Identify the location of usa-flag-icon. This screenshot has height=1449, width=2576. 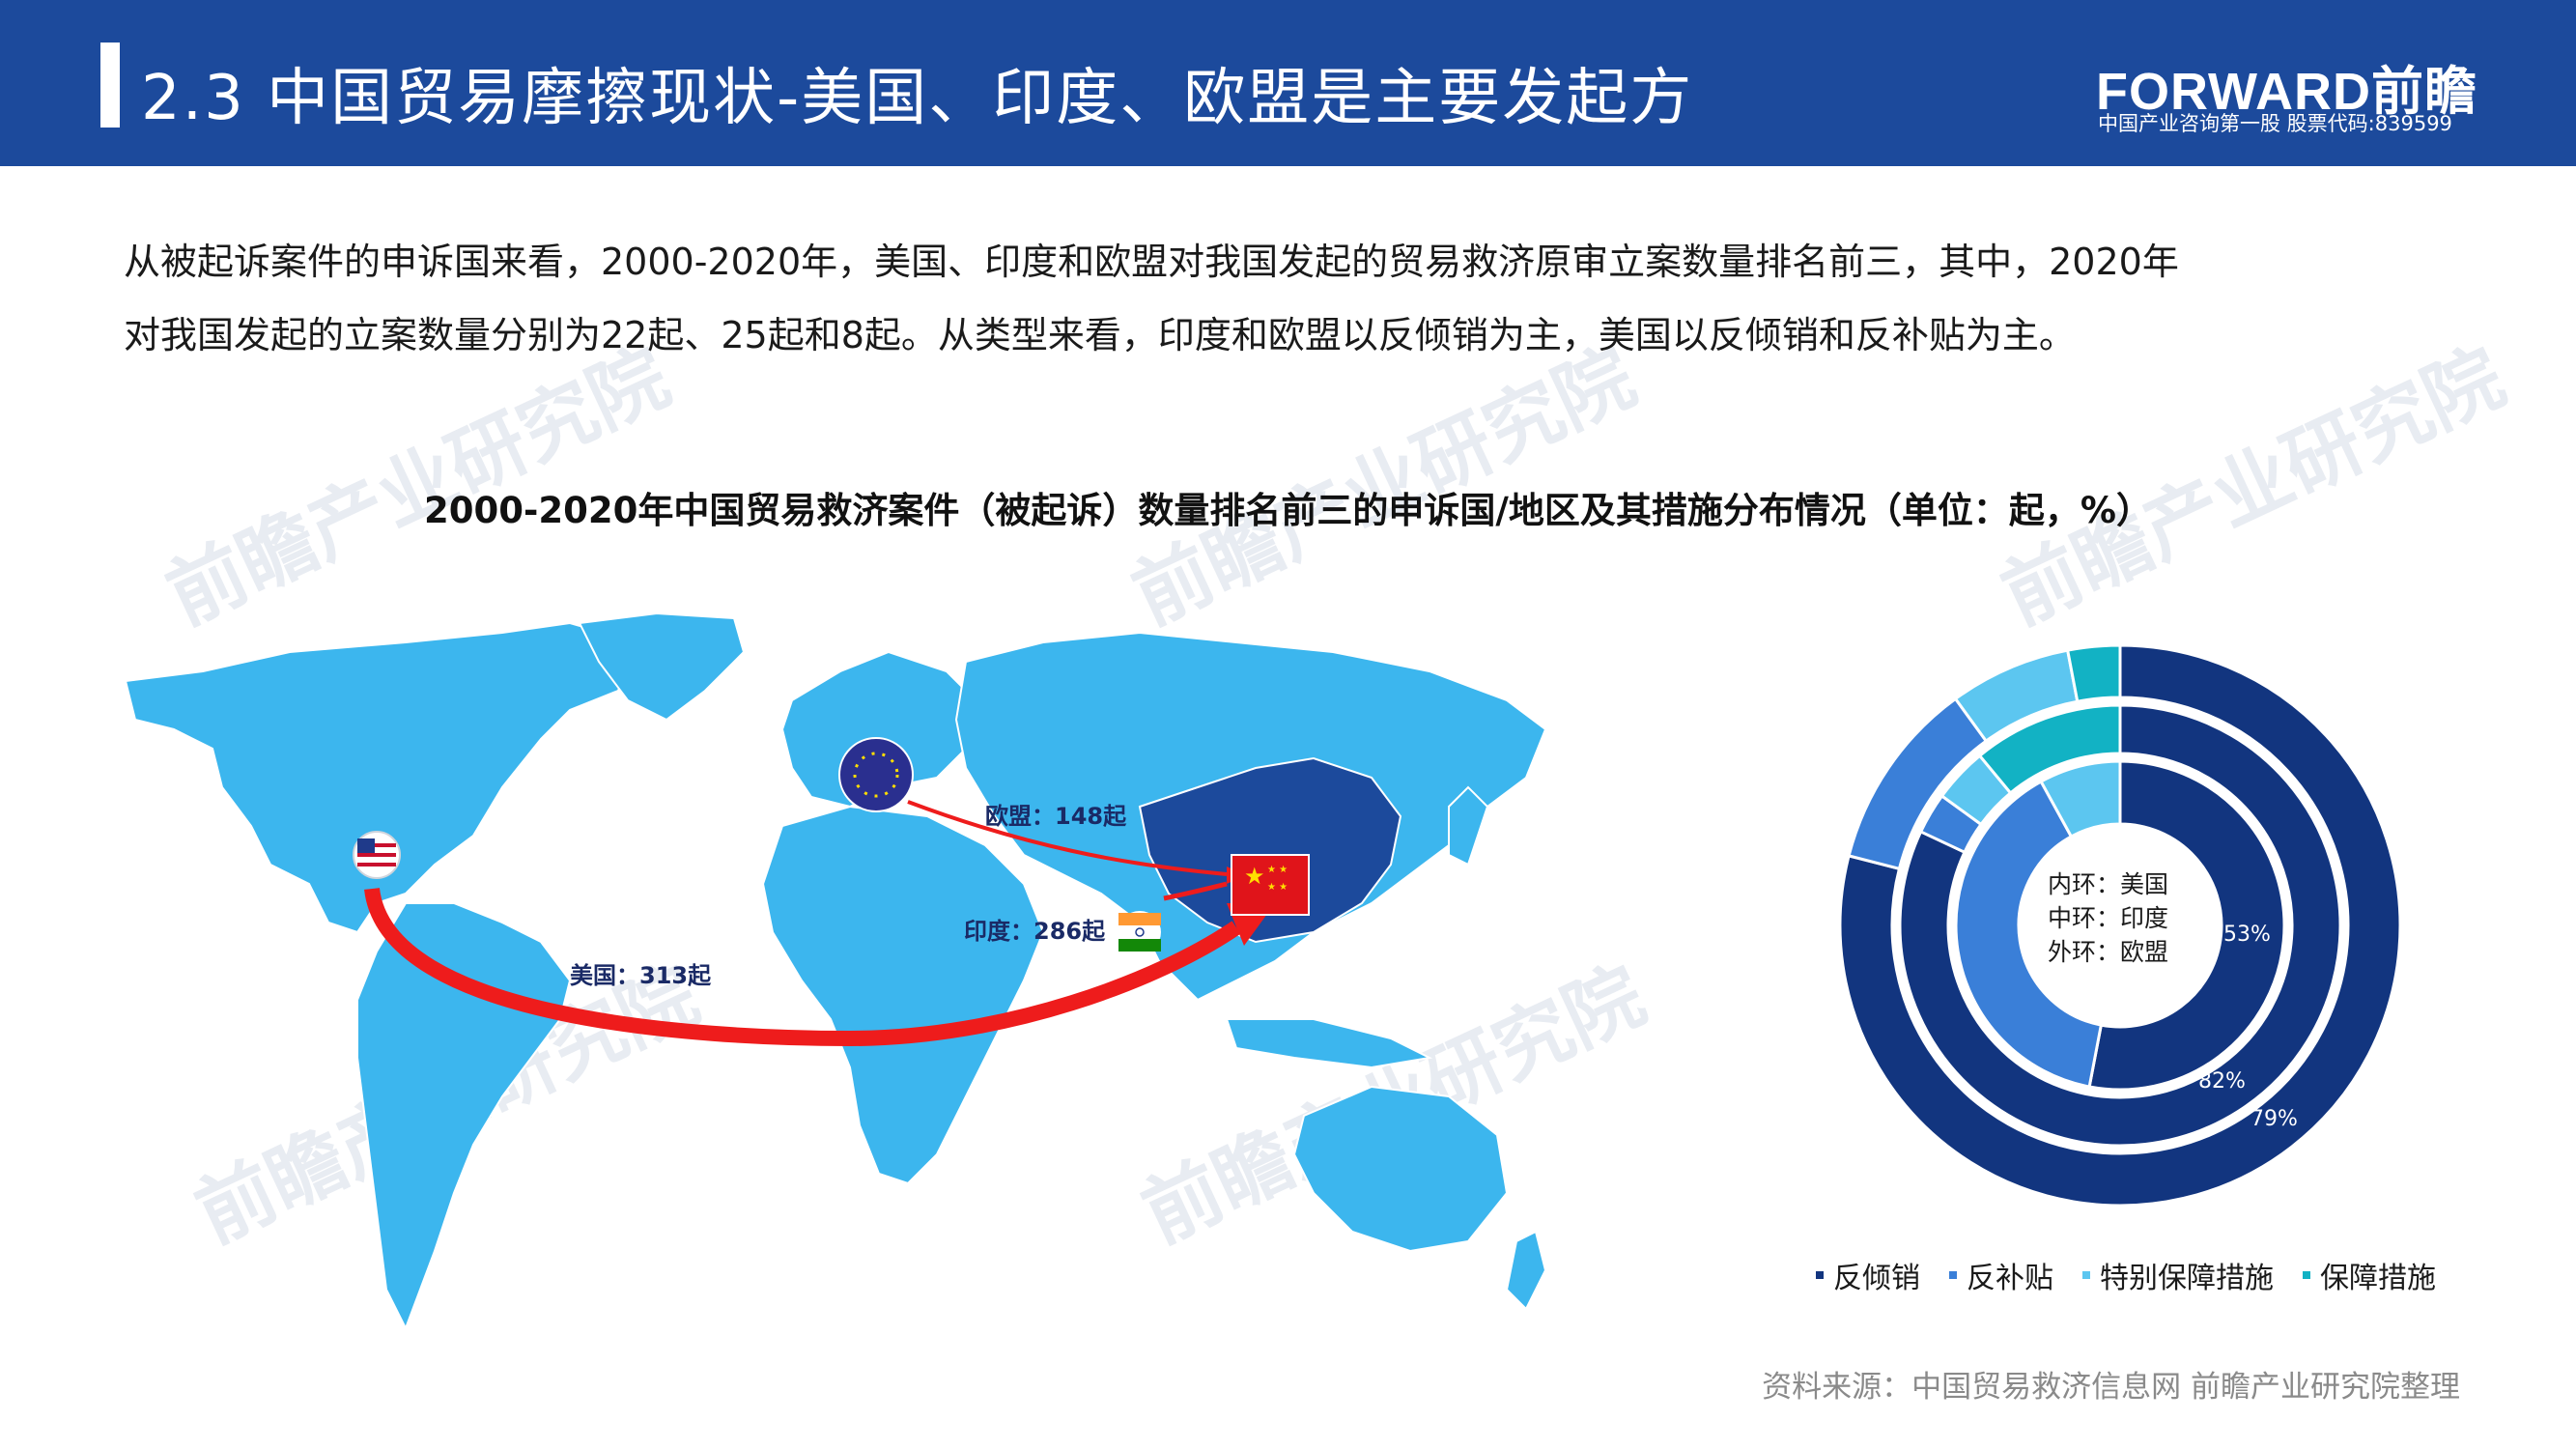
(377, 855).